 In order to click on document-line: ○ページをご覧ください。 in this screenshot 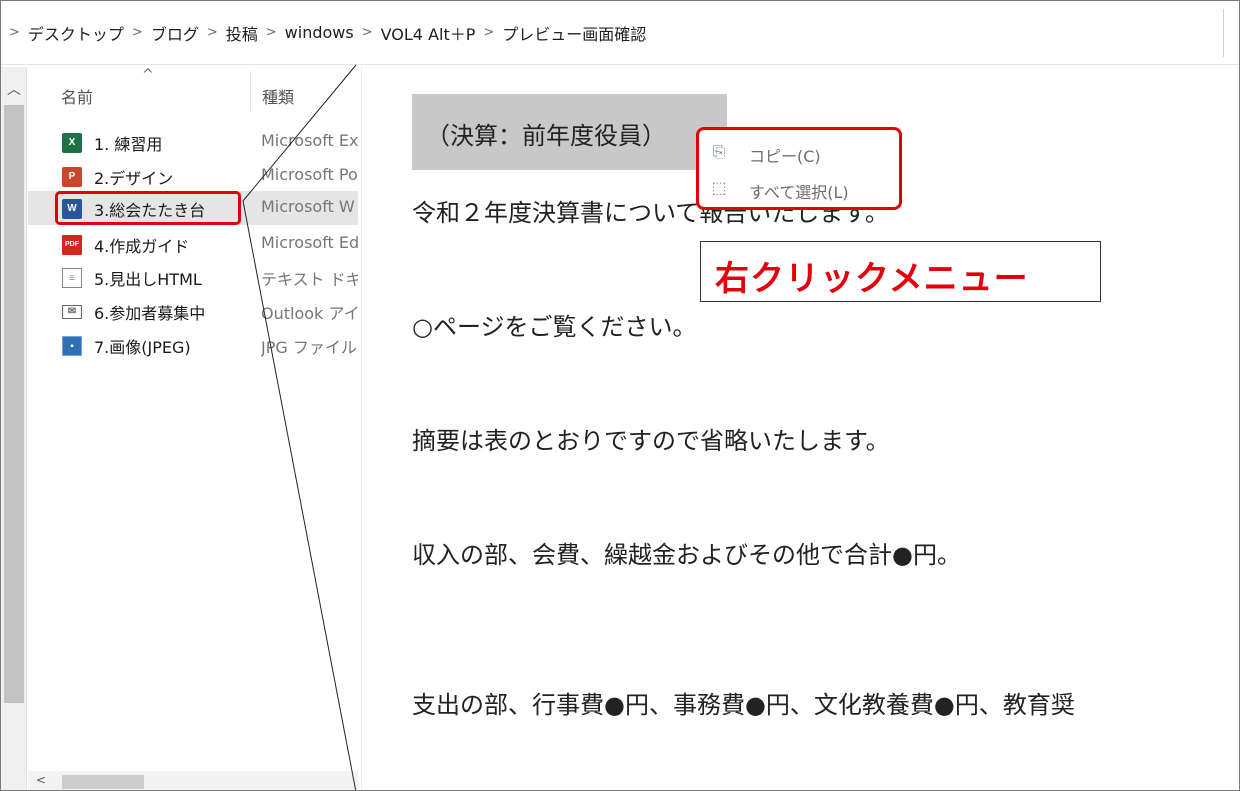, I will do `click(554, 327)`.